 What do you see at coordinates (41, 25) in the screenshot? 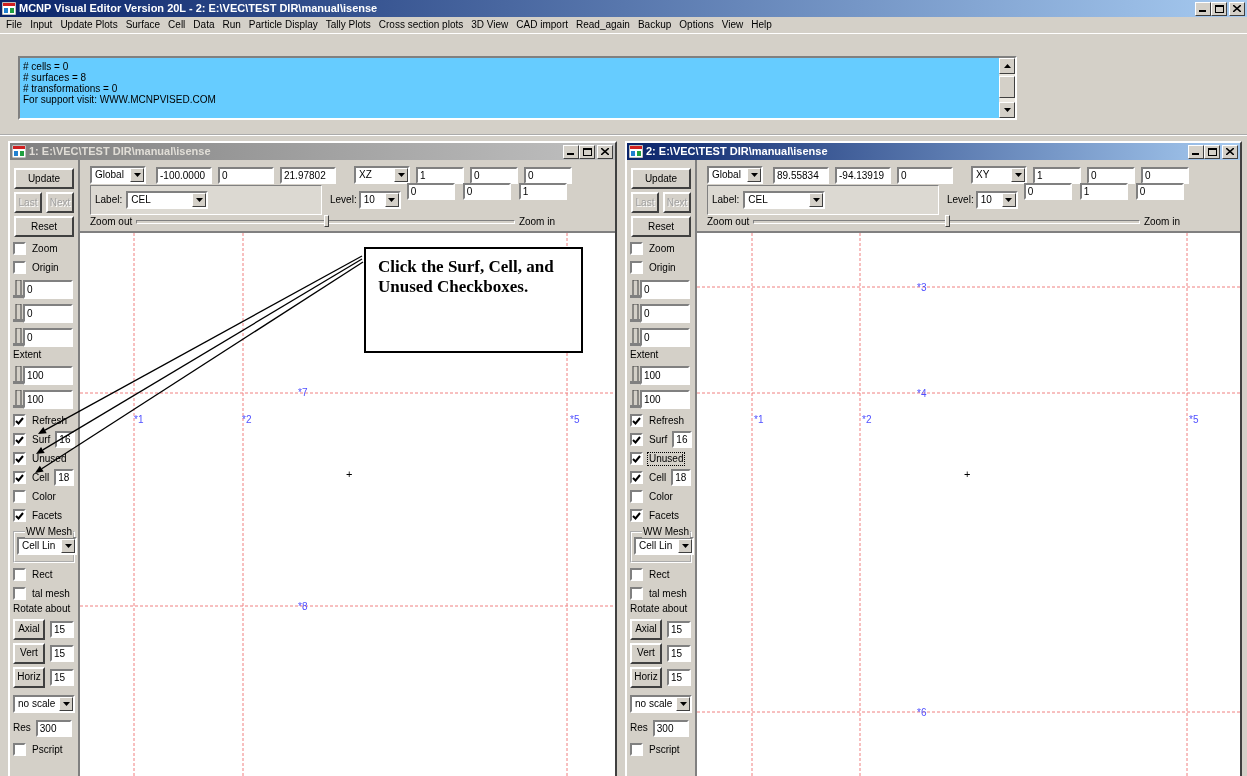
I see `menu-item: Input` at bounding box center [41, 25].